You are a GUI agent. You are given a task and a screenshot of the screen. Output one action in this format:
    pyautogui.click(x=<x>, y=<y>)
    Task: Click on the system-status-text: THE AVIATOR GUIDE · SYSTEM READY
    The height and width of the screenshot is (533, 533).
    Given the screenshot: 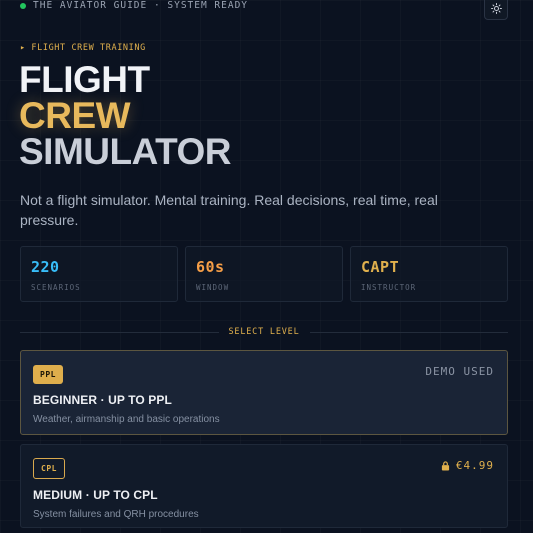 What is the action you would take?
    pyautogui.click(x=141, y=5)
    